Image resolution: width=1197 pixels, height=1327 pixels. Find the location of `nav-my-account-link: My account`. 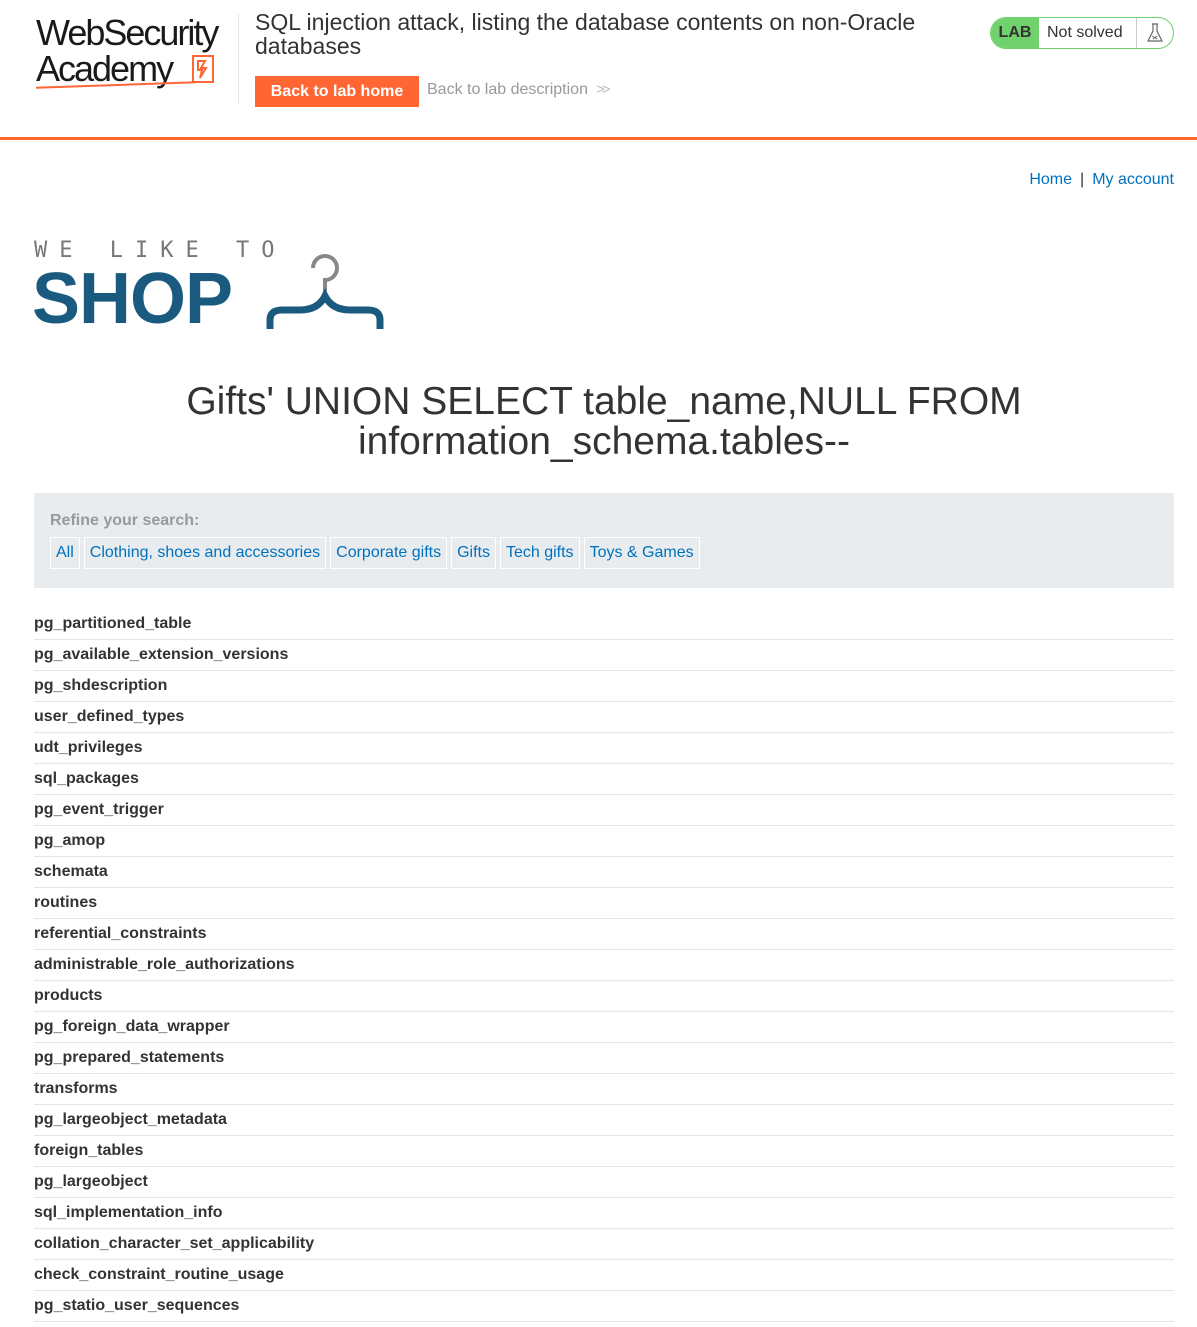

nav-my-account-link: My account is located at coordinates (1133, 179).